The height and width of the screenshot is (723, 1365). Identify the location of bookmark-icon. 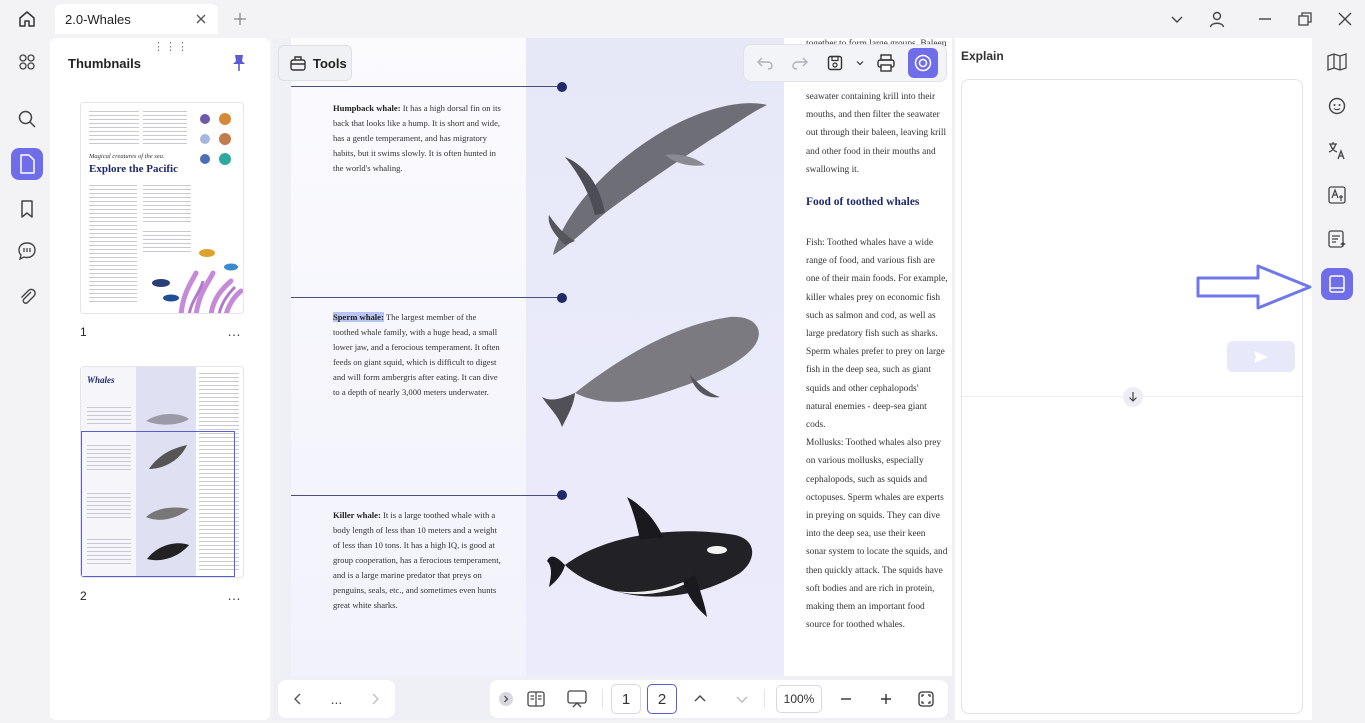
(27, 209).